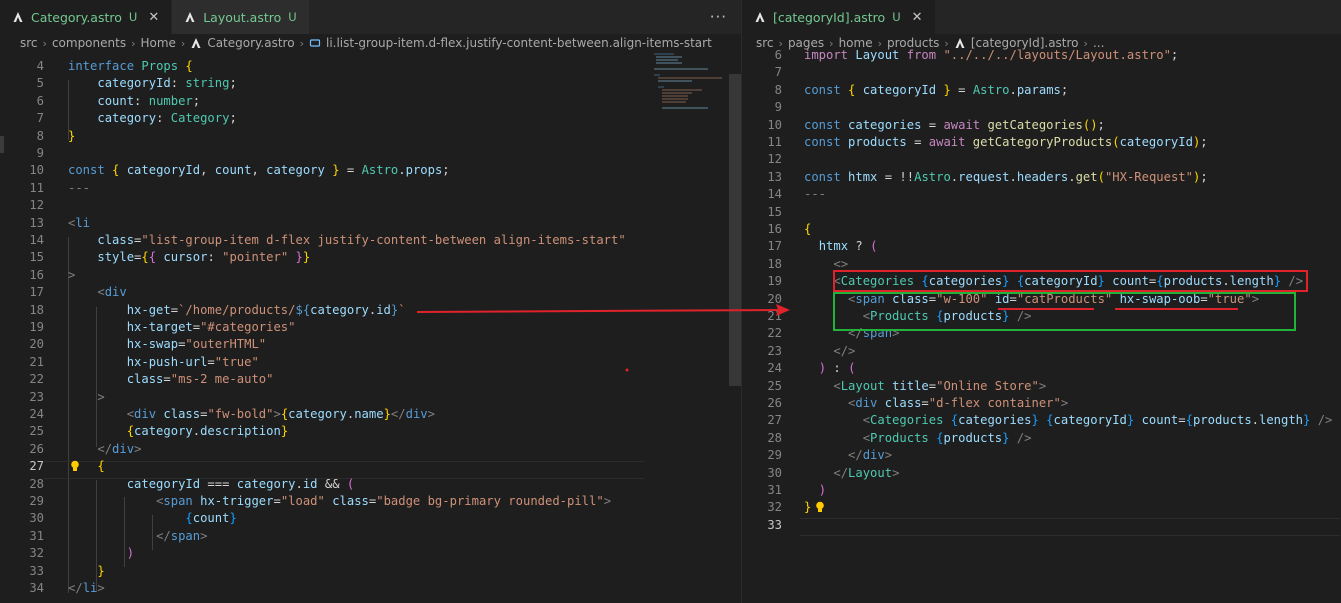 The image size is (1341, 603). Describe the element at coordinates (690, 82) in the screenshot. I see `minimap` at that location.